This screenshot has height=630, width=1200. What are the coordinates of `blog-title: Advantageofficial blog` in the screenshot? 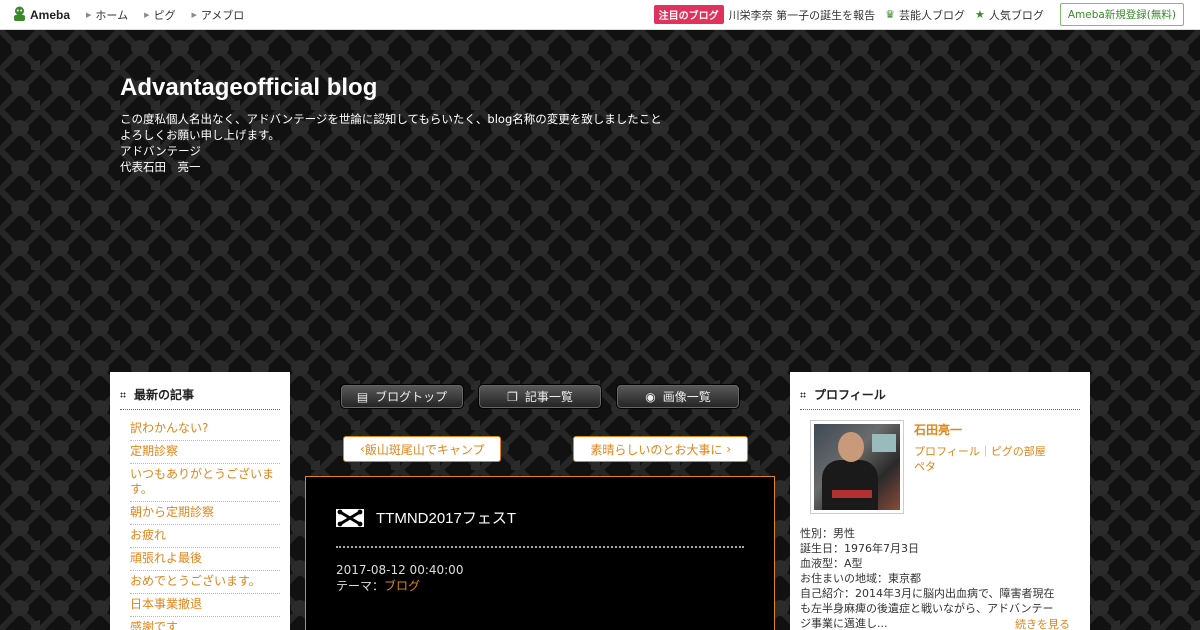 It's located at (248, 88).